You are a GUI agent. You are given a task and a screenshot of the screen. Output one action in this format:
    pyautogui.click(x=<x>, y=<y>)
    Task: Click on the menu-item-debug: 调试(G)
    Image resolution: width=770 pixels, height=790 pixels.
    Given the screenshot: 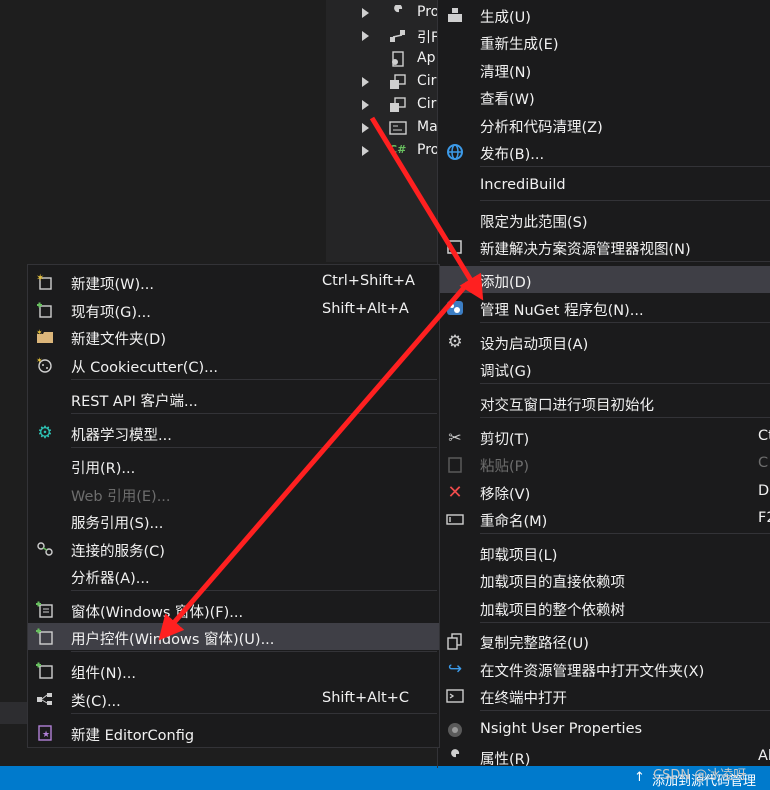 What is the action you would take?
    pyautogui.click(x=604, y=368)
    